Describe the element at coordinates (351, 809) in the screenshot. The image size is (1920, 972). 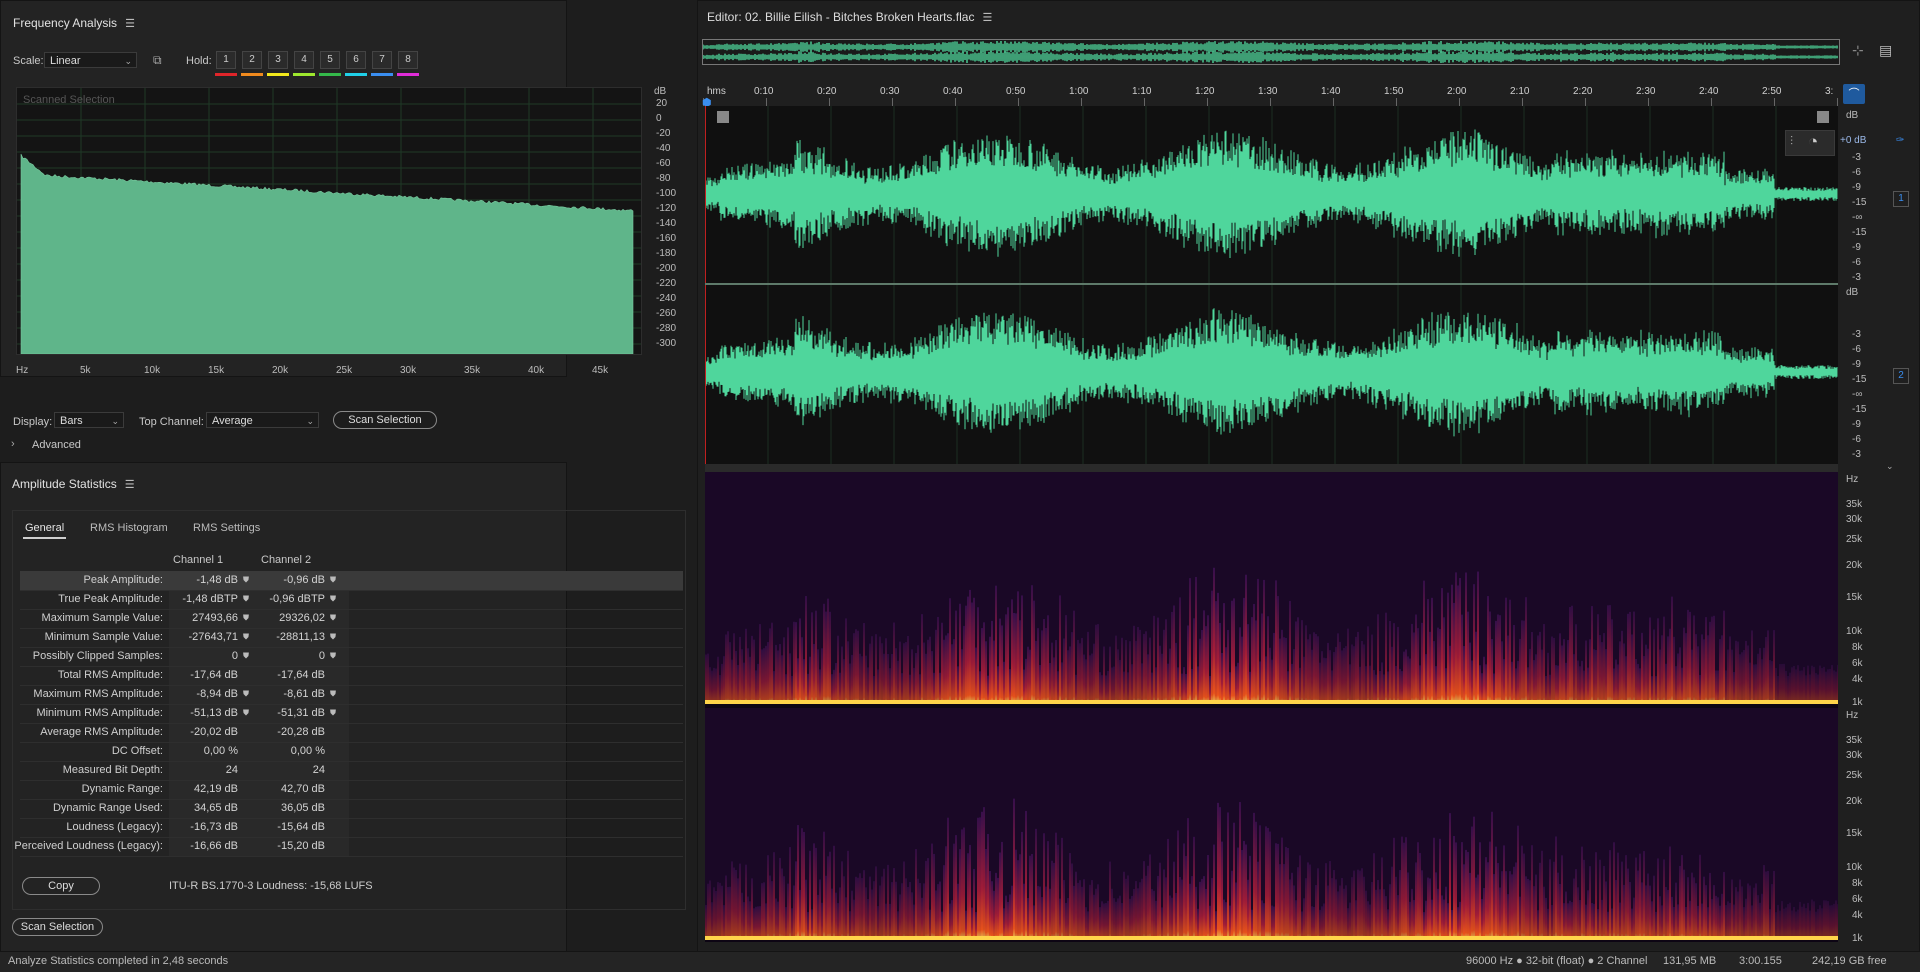
I see `stats-row: Dynamic Range Used: 34,65 dB 36,05 dB` at that location.